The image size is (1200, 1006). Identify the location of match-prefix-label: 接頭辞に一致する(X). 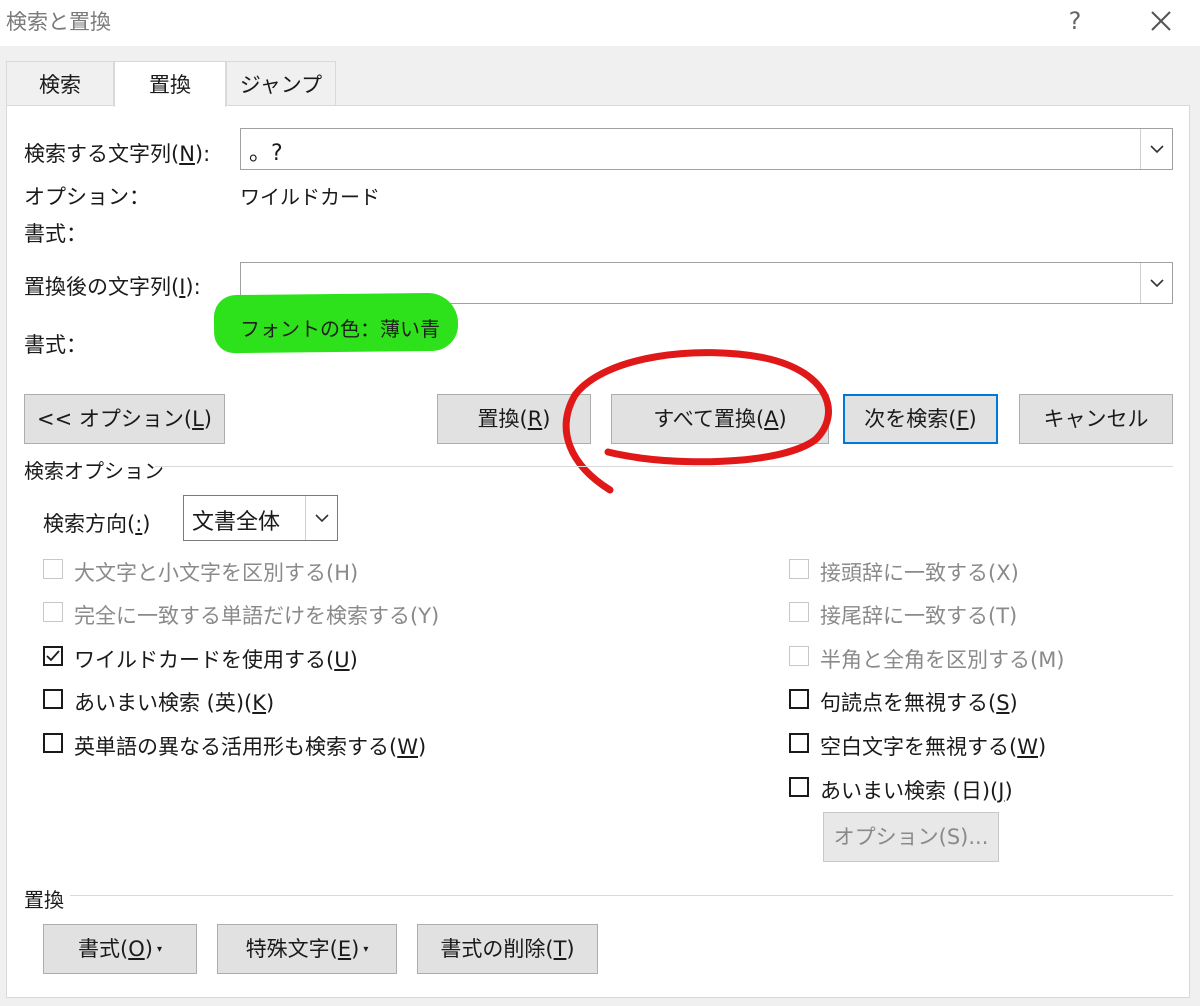
(919, 573).